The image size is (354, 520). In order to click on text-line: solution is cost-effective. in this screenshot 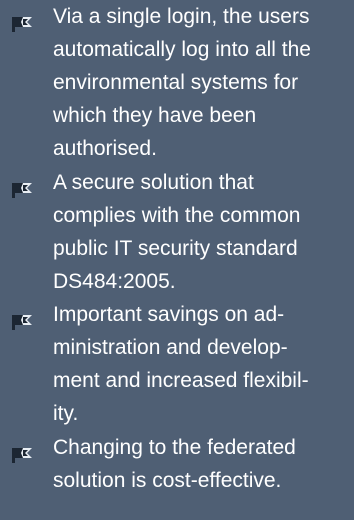, I will do `click(167, 480)`.